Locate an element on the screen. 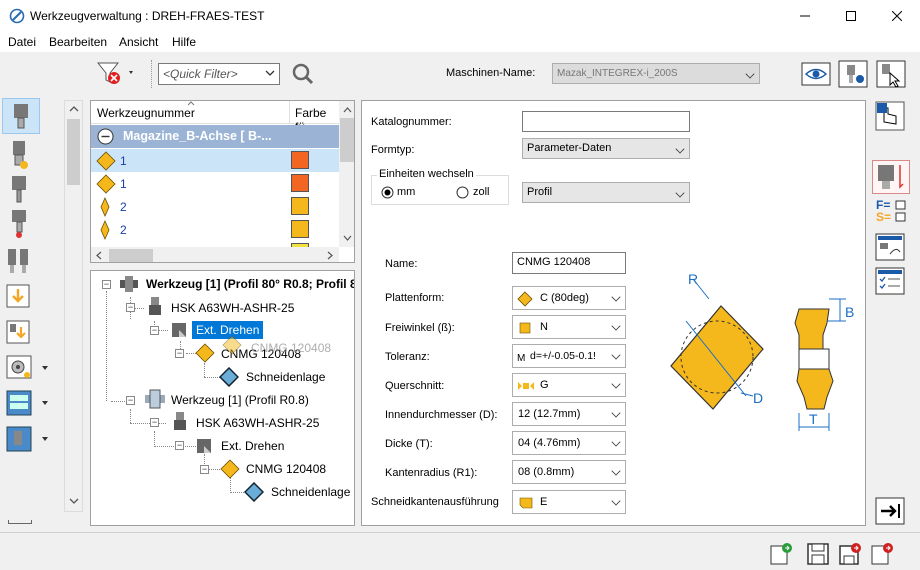  tree-holder-2: HSK A63WH-ASHR-25 is located at coordinates (257, 423).